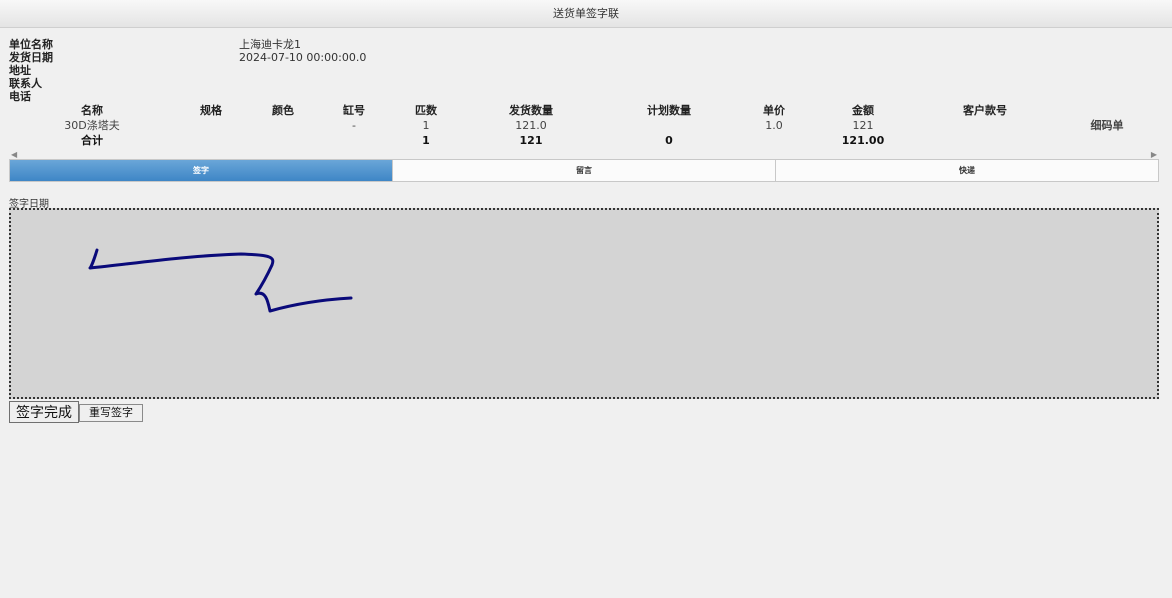 The image size is (1172, 598). Describe the element at coordinates (302, 96) in the screenshot. I see `value-phone` at that location.